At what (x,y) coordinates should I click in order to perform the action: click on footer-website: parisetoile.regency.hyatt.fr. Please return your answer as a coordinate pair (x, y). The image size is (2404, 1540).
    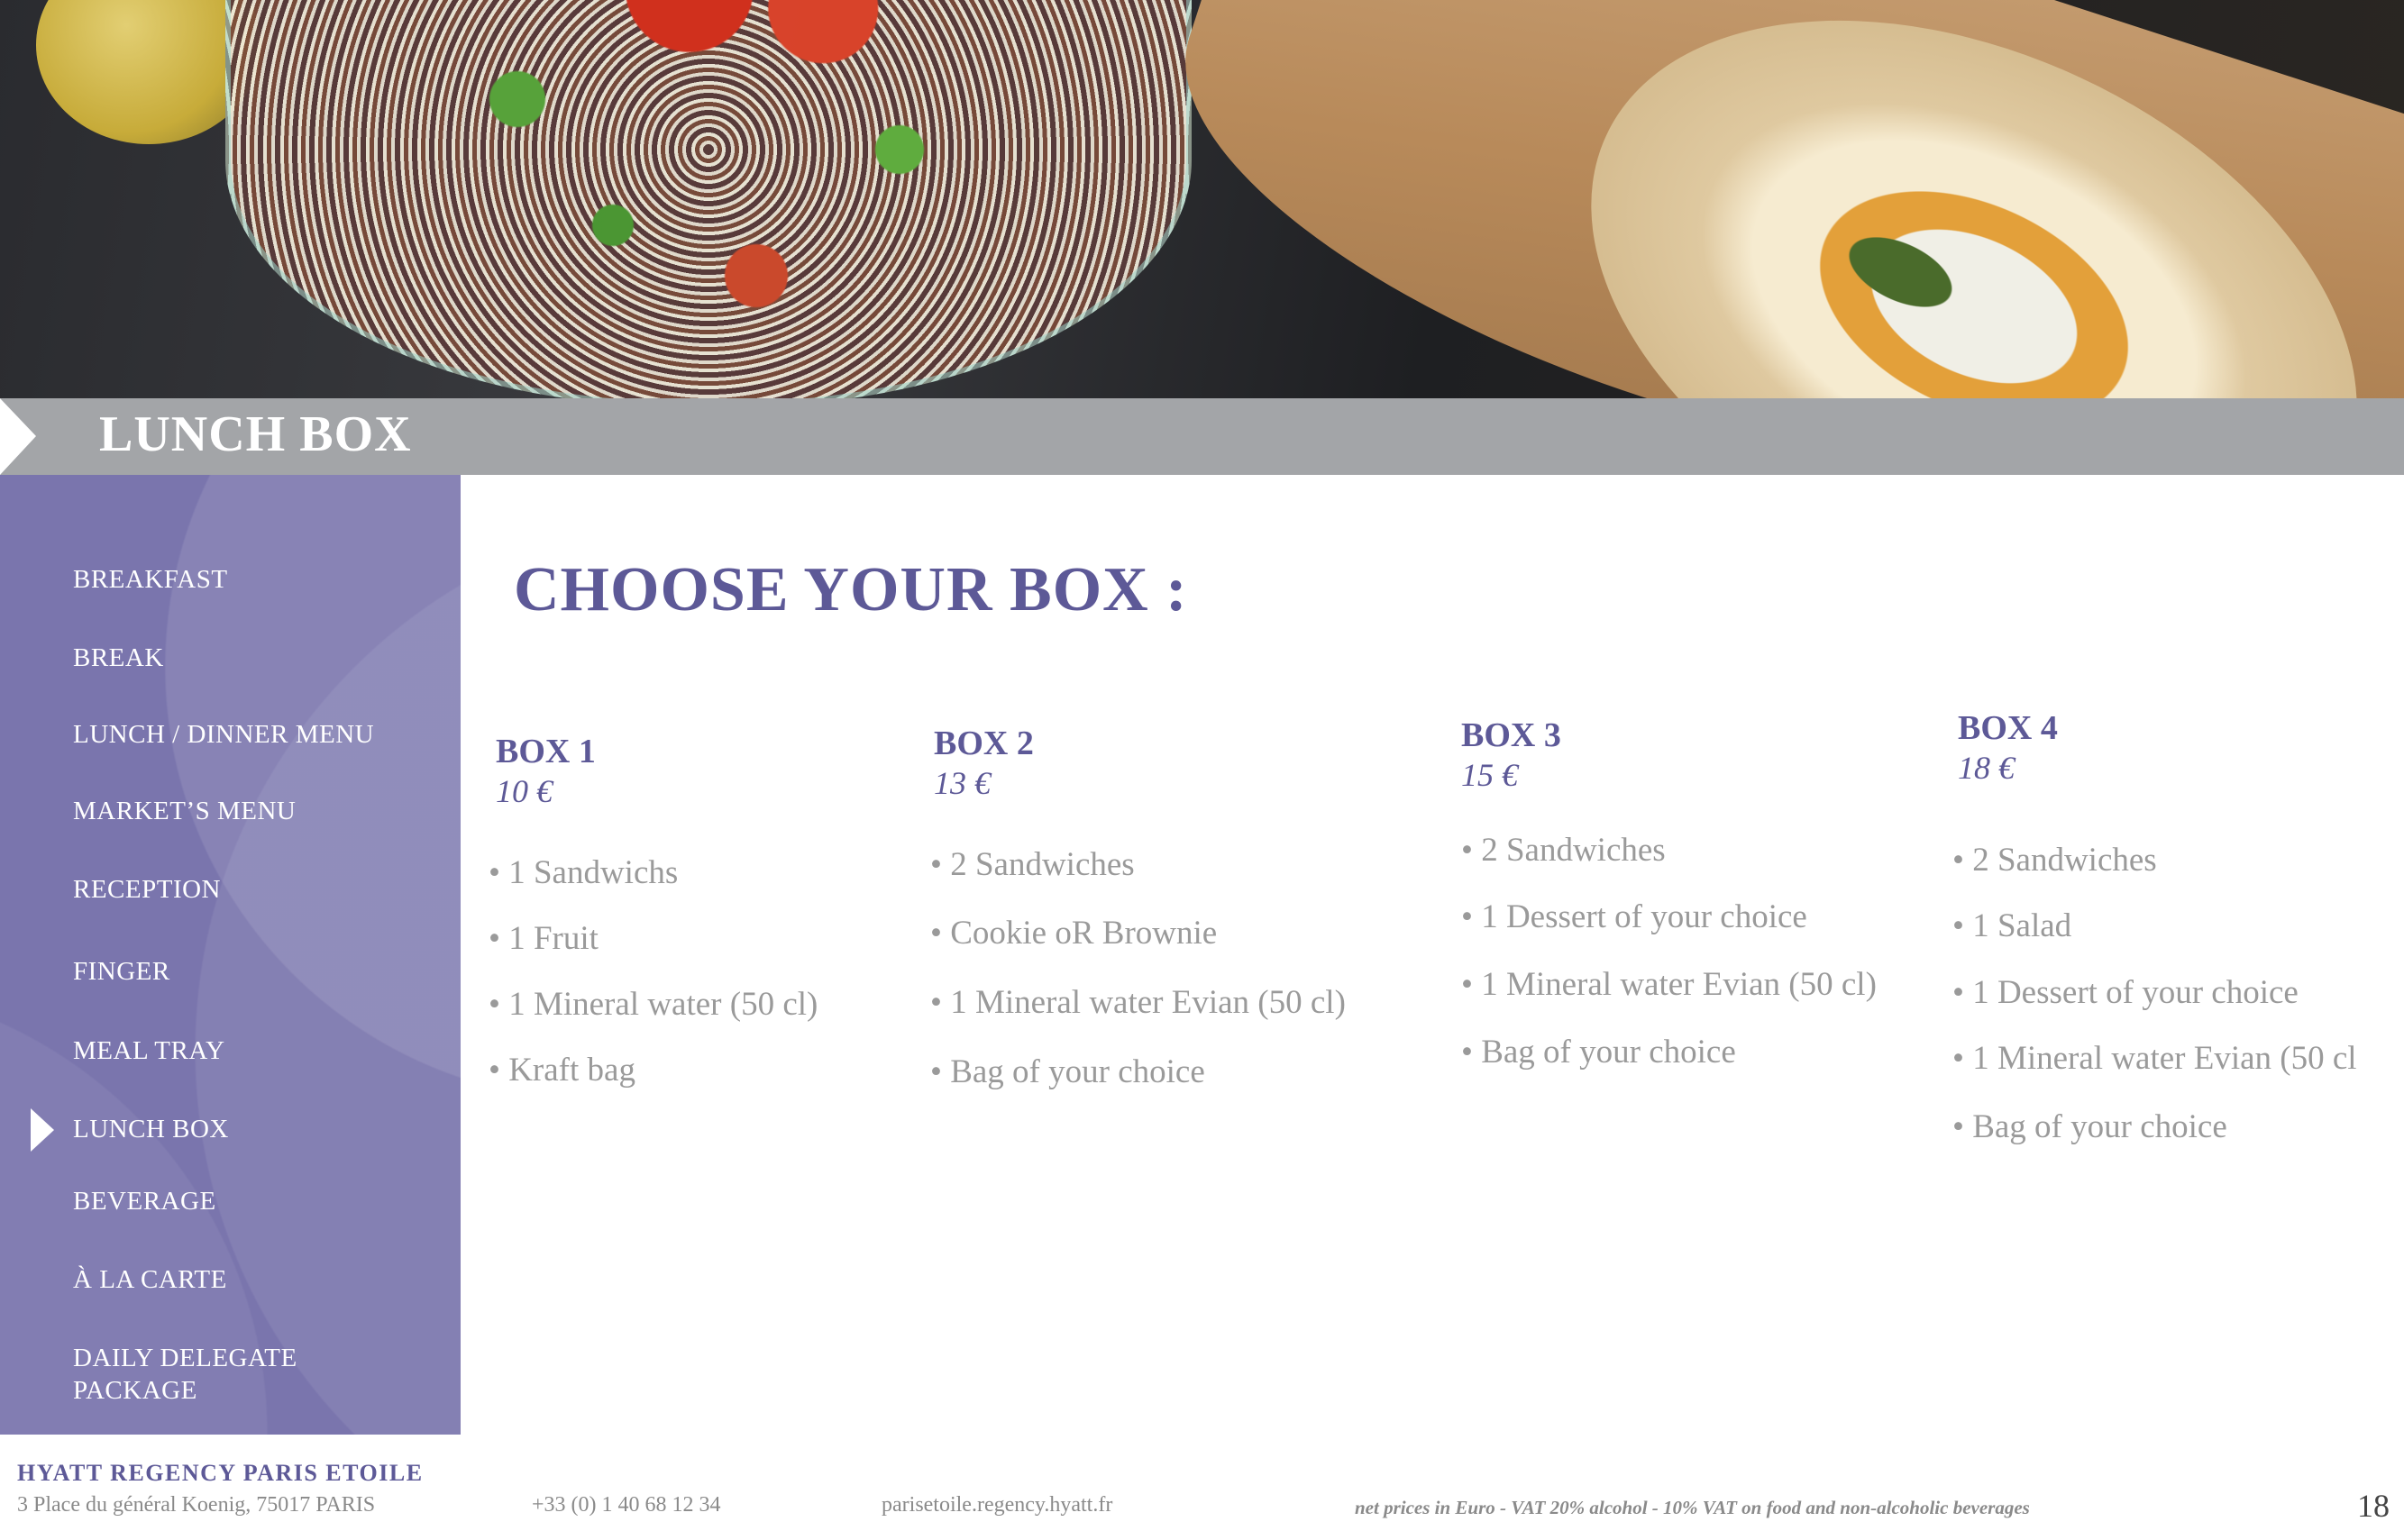
    Looking at the image, I should click on (997, 1505).